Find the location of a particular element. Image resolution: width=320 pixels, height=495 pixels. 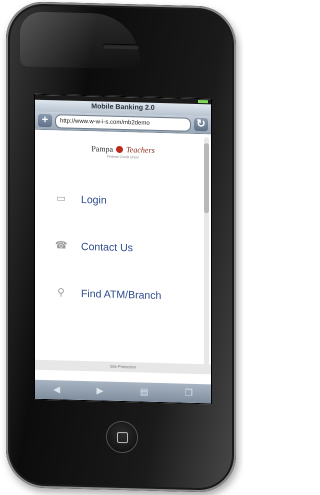

phone-gloss is located at coordinates (80, 40).